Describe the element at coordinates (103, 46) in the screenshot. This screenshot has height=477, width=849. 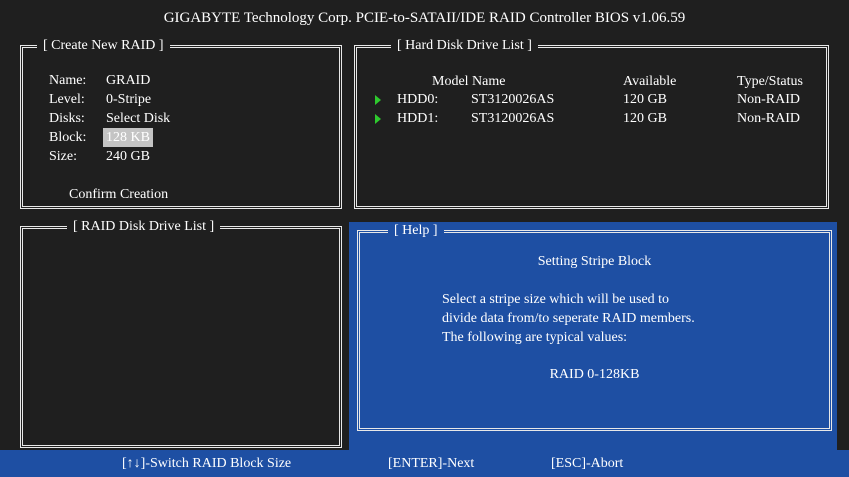
I see `create-raid-title: [ Create New RAID ]` at that location.